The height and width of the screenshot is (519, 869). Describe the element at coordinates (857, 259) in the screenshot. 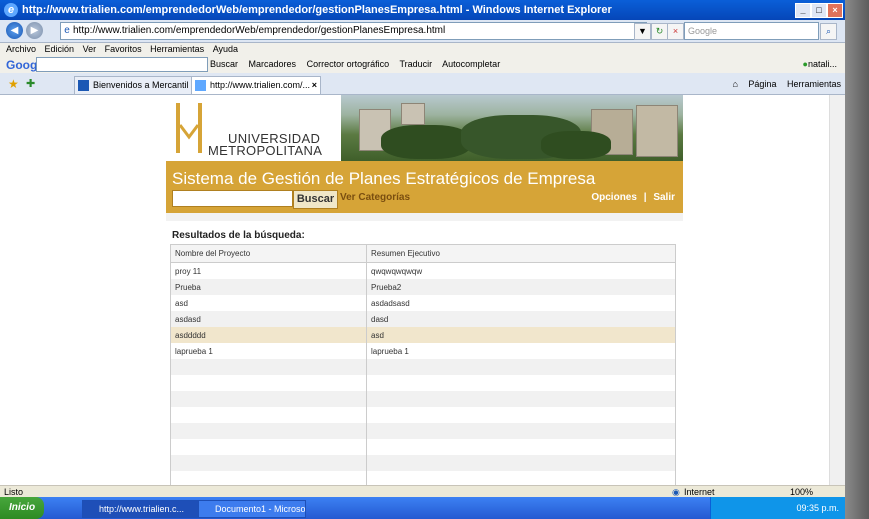

I see `background-edge` at that location.